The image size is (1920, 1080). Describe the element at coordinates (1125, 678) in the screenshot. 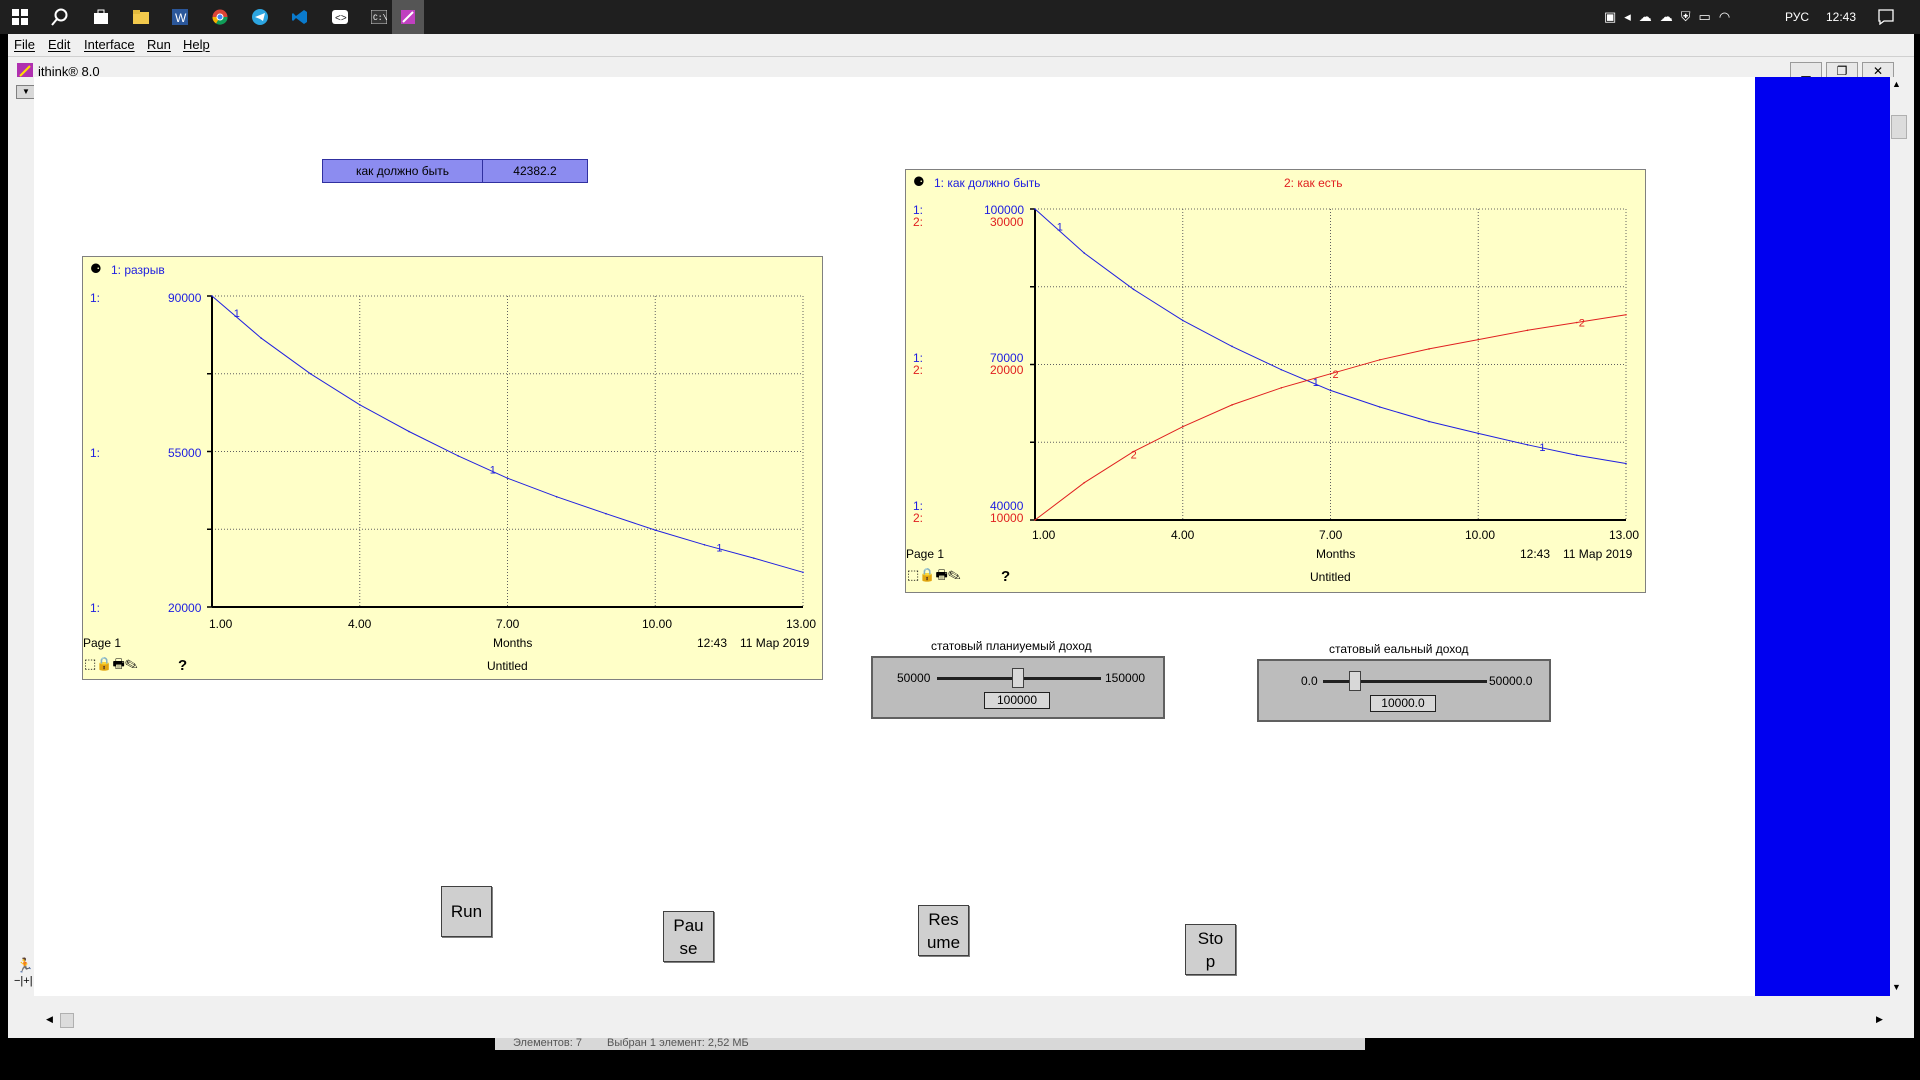

I see `slider-1-max: 150000` at that location.